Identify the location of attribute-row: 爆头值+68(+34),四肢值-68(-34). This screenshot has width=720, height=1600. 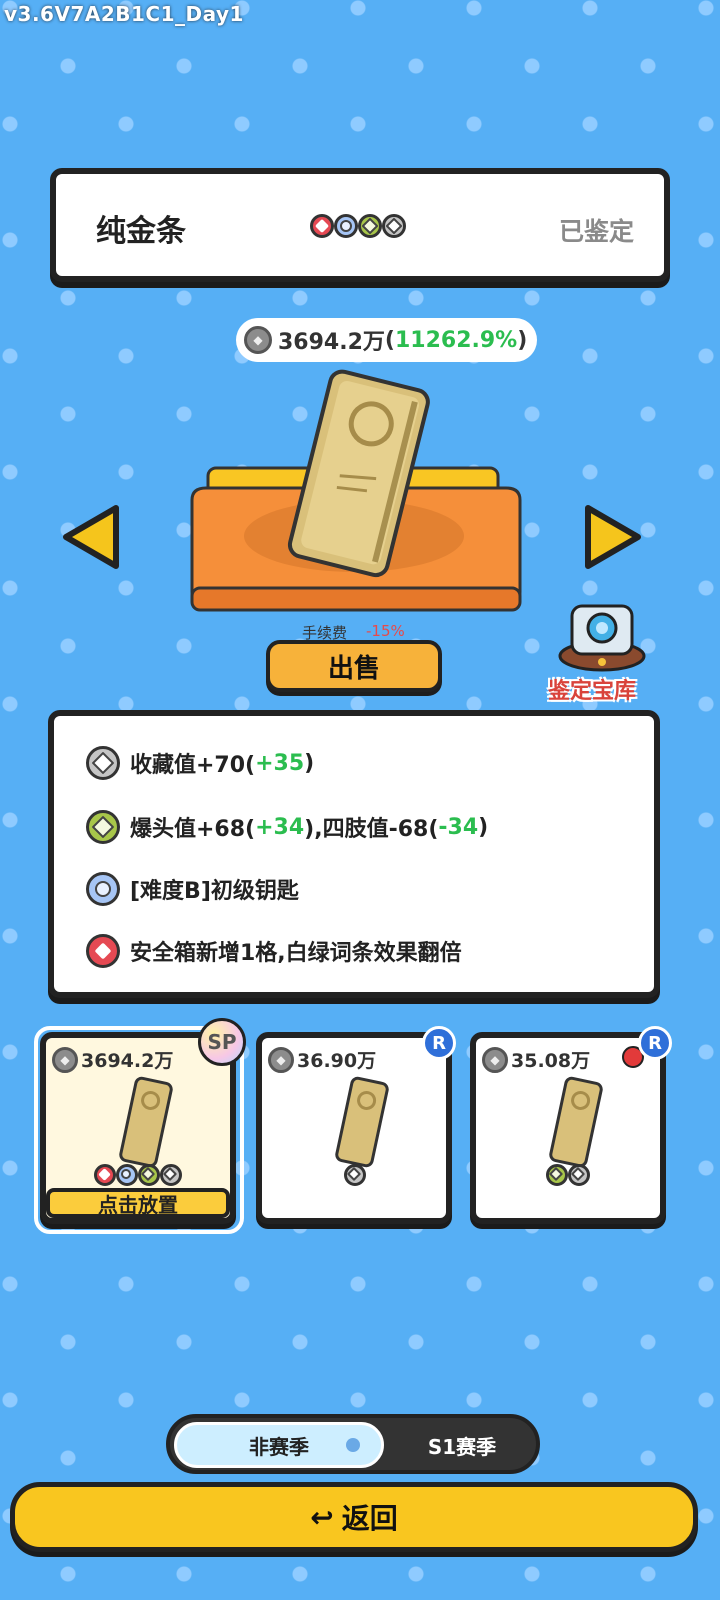
(287, 827).